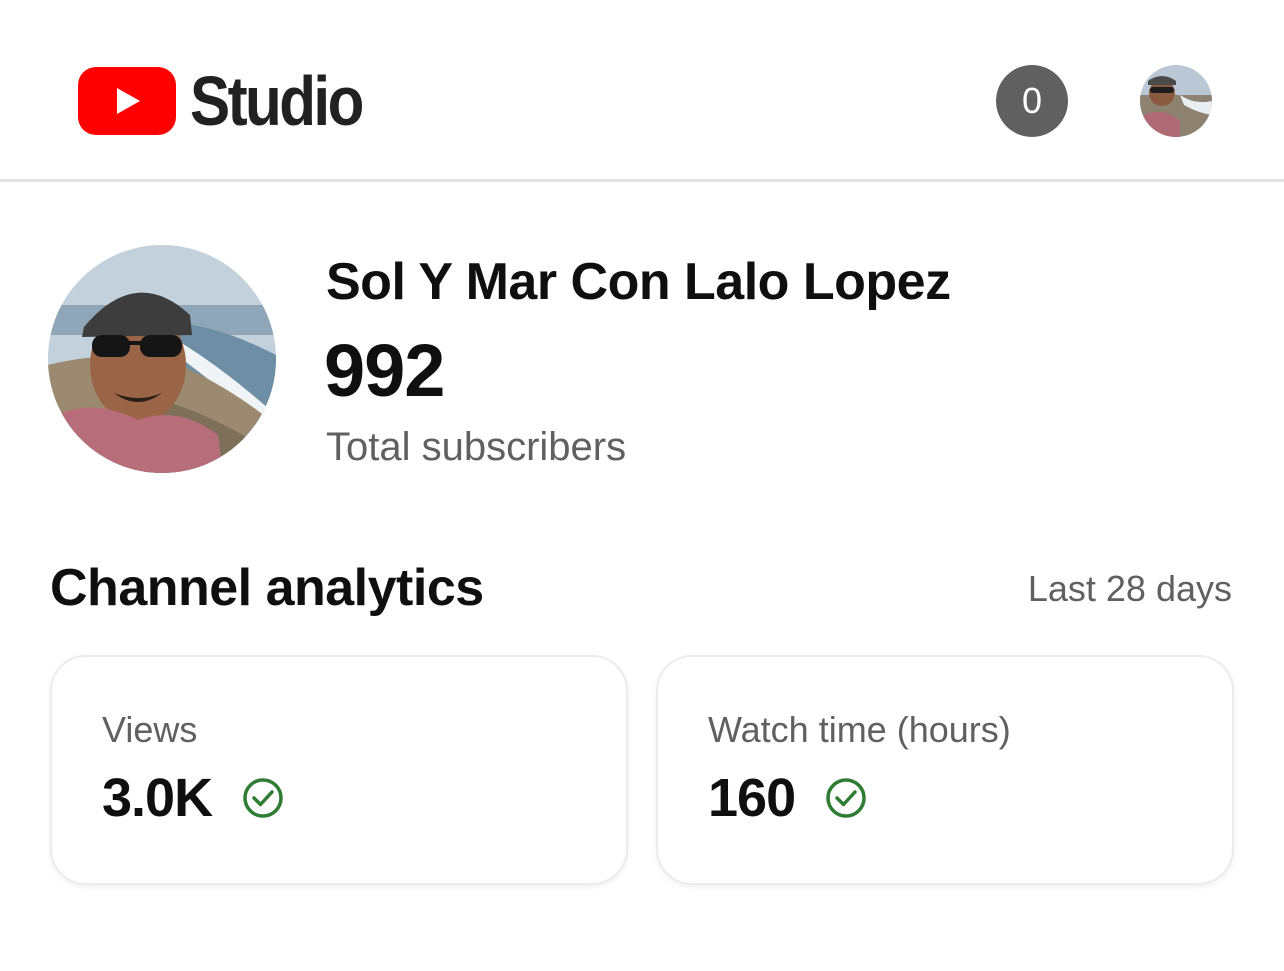  I want to click on views-value-row: 3.0K, so click(193, 798).